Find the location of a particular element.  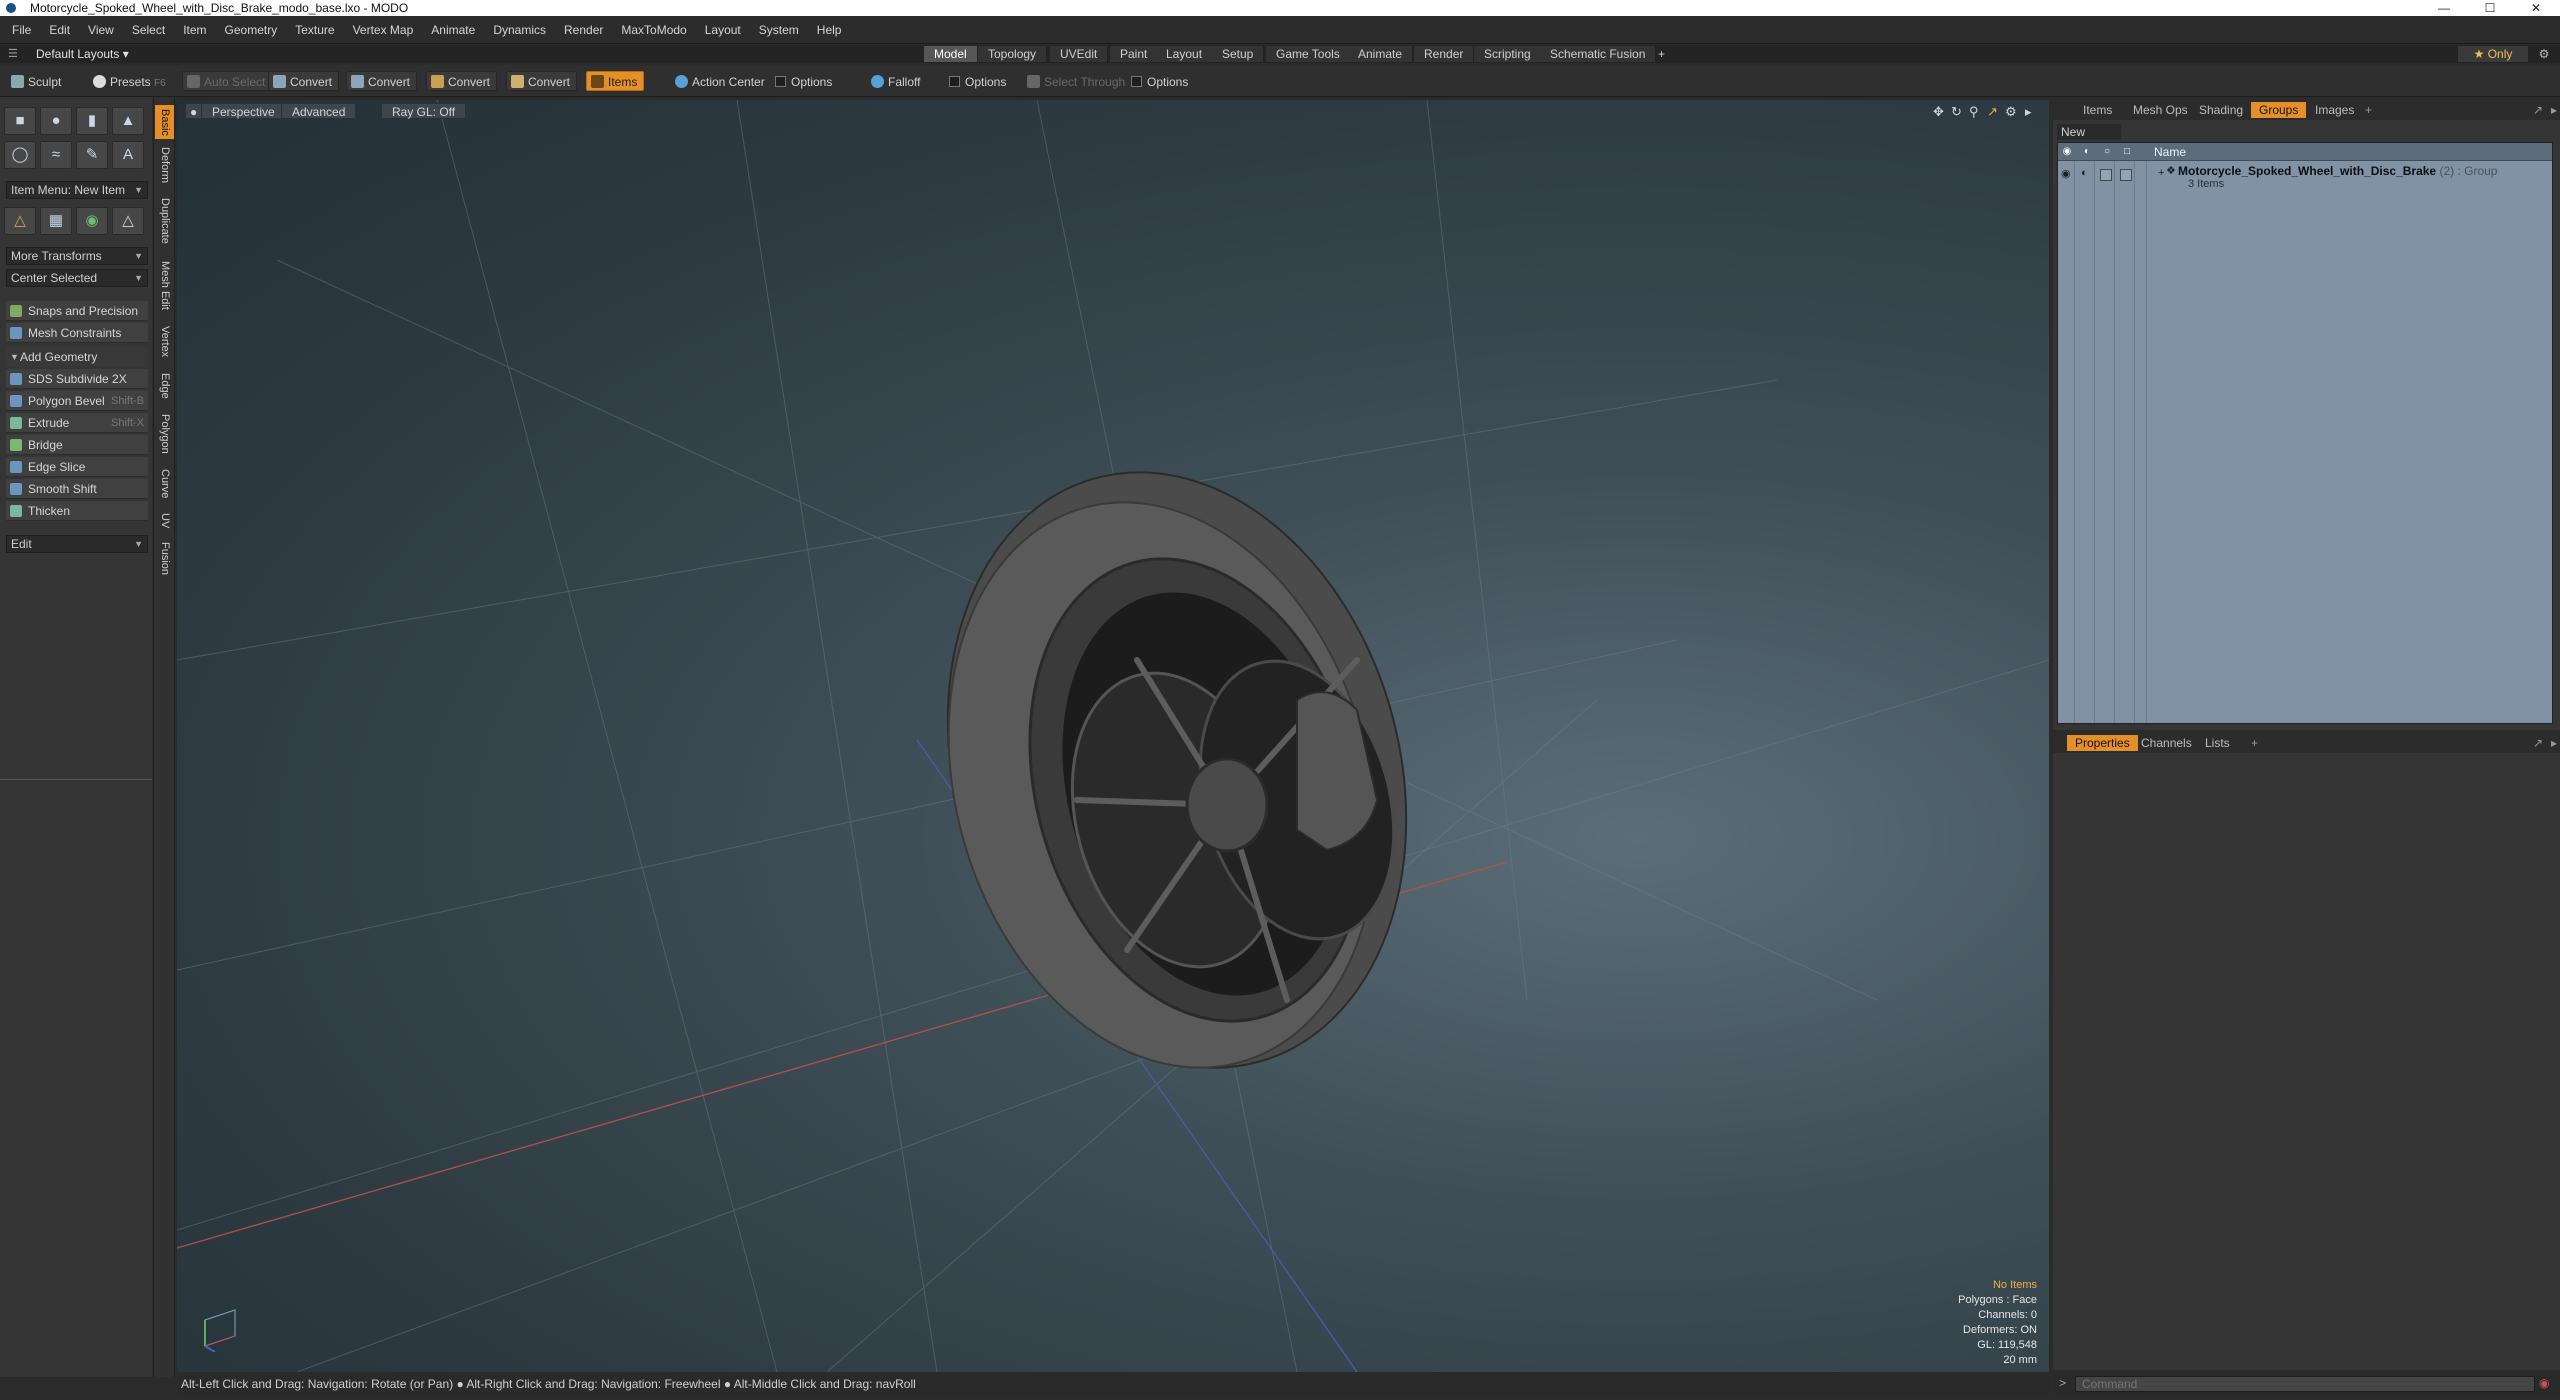

fit-icon: ↗ is located at coordinates (1992, 112).